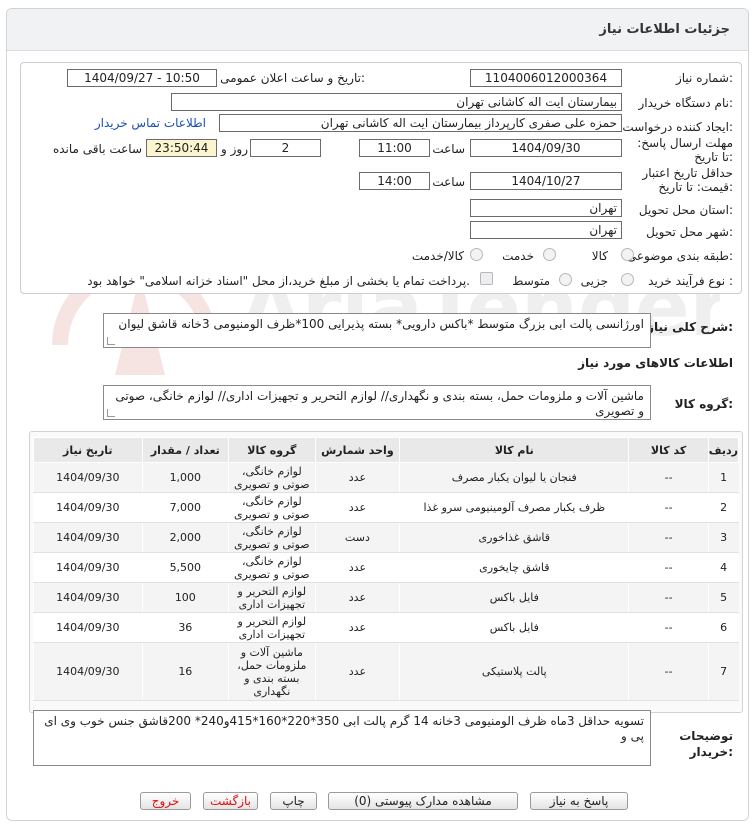  Describe the element at coordinates (531, 281) in the screenshot. I see `process-option-medium: متوسط` at that location.